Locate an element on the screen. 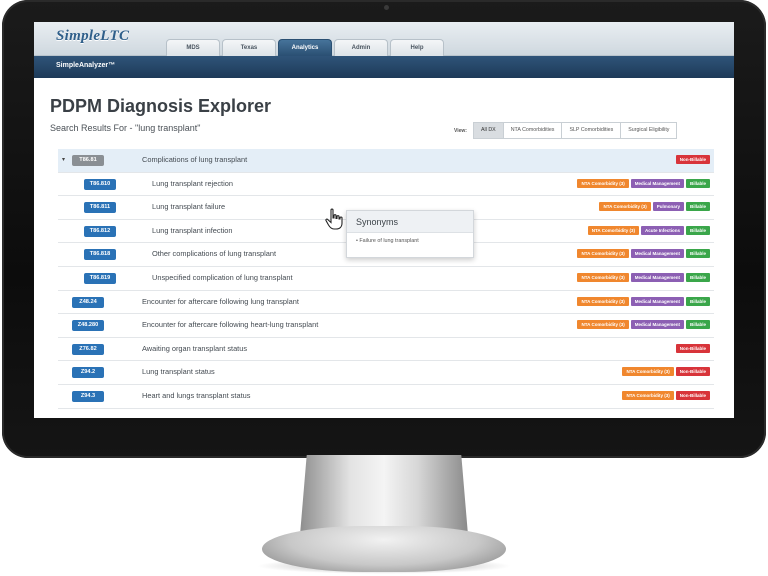 The height and width of the screenshot is (576, 768). synonym-item: • Failure of lung transplant is located at coordinates (387, 241).